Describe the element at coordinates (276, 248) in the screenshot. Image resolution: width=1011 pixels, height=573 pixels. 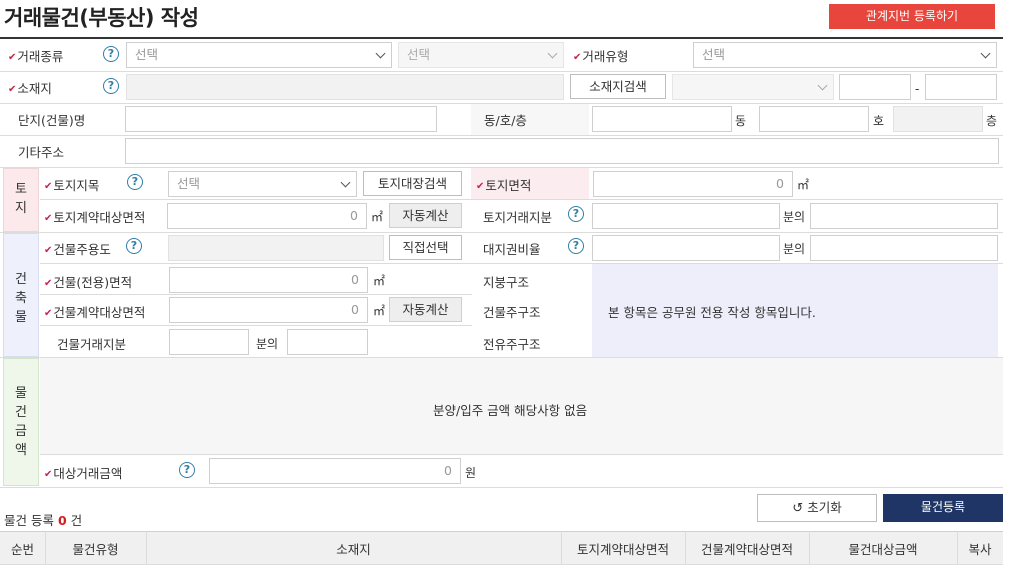
I see `building-usage-input` at that location.